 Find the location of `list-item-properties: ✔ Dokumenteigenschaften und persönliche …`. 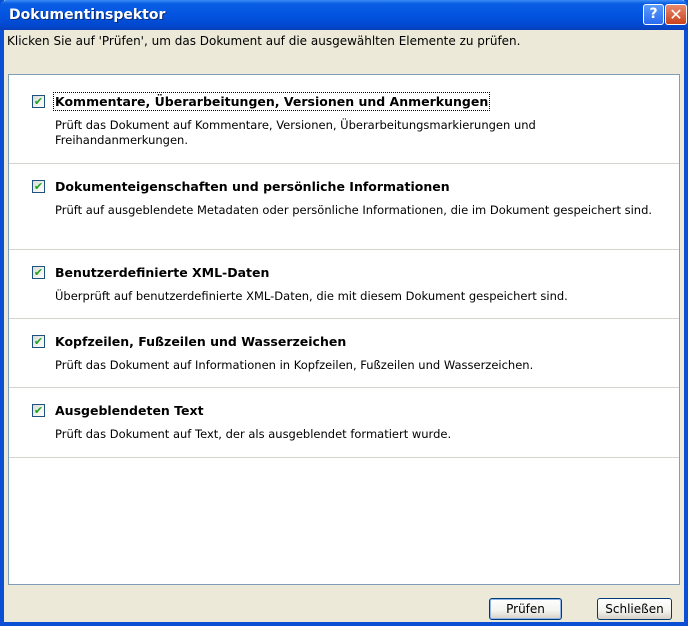

list-item-properties: ✔ Dokumenteigenschaften und persönliche … is located at coordinates (344, 207).